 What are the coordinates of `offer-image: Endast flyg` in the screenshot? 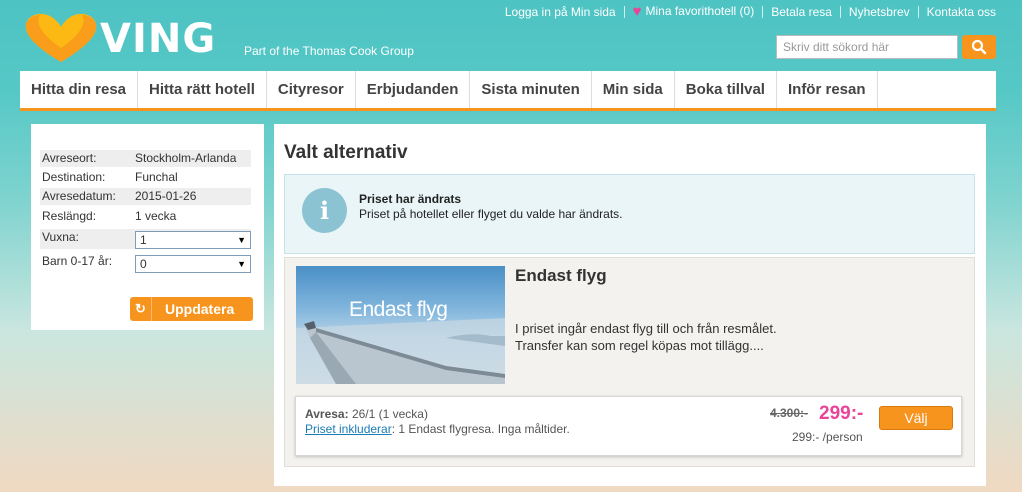 It's located at (400, 325).